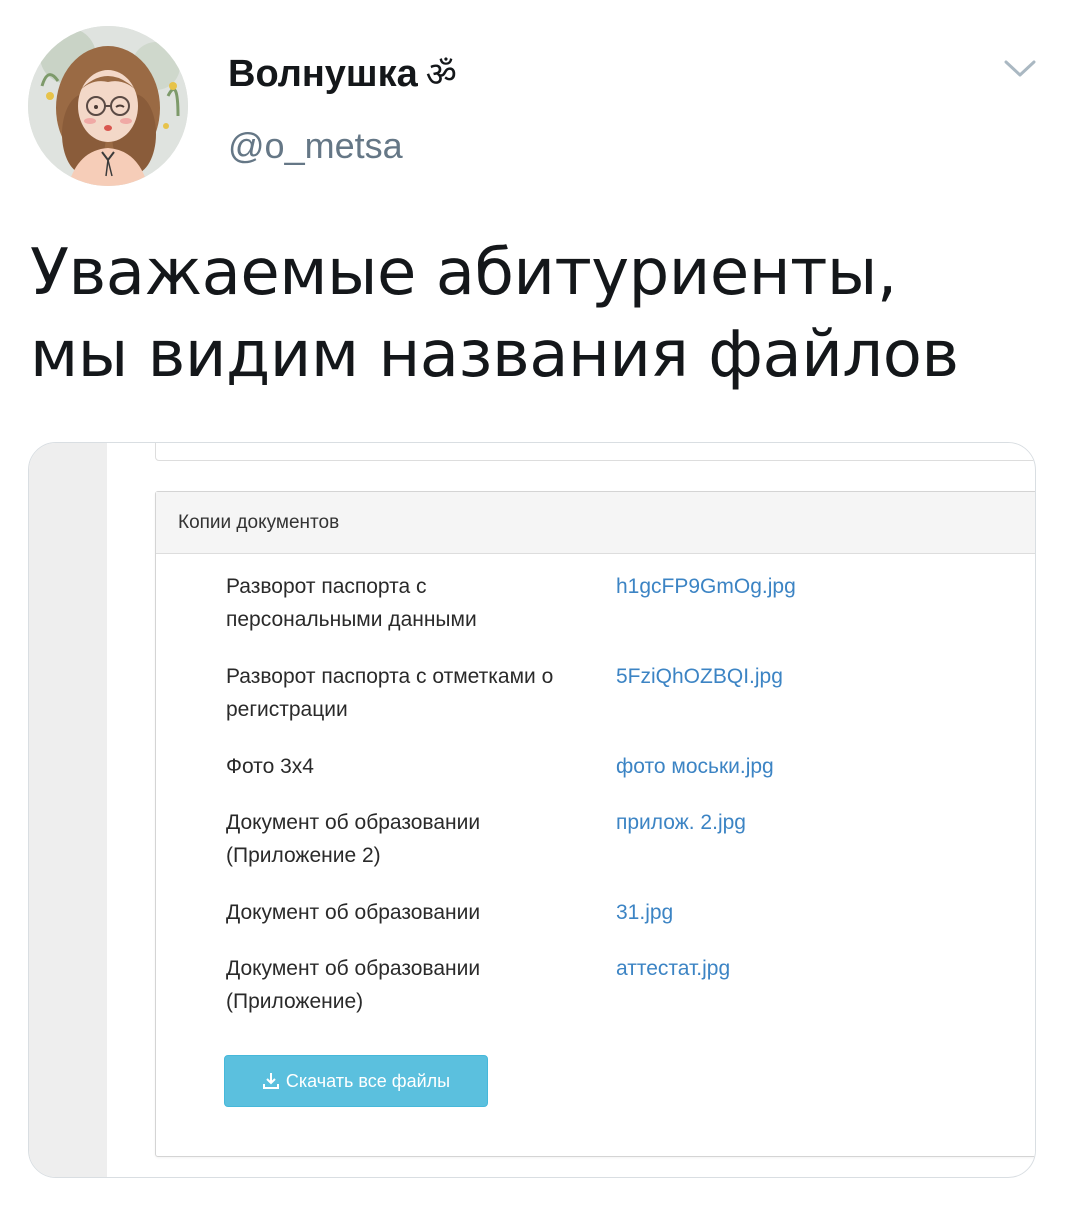 The height and width of the screenshot is (1218, 1071). I want to click on avatar-illustration-icon, so click(108, 106).